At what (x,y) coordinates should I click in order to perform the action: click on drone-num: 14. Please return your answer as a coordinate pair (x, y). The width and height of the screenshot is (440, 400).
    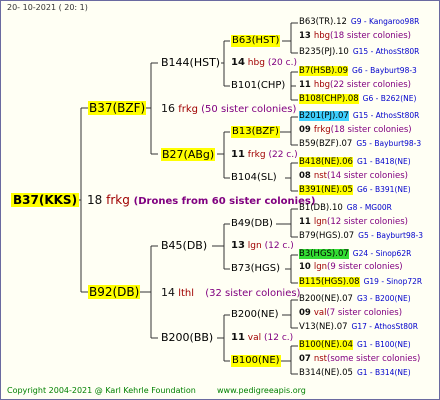
    Looking at the image, I should click on (238, 62).